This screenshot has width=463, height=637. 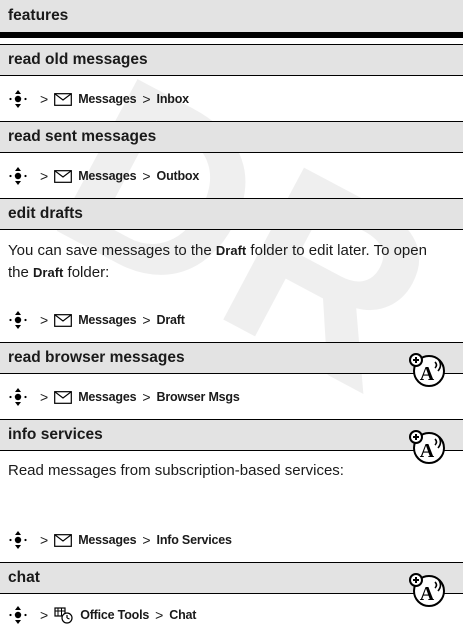 I want to click on section-title: edit drafts, so click(x=45, y=213).